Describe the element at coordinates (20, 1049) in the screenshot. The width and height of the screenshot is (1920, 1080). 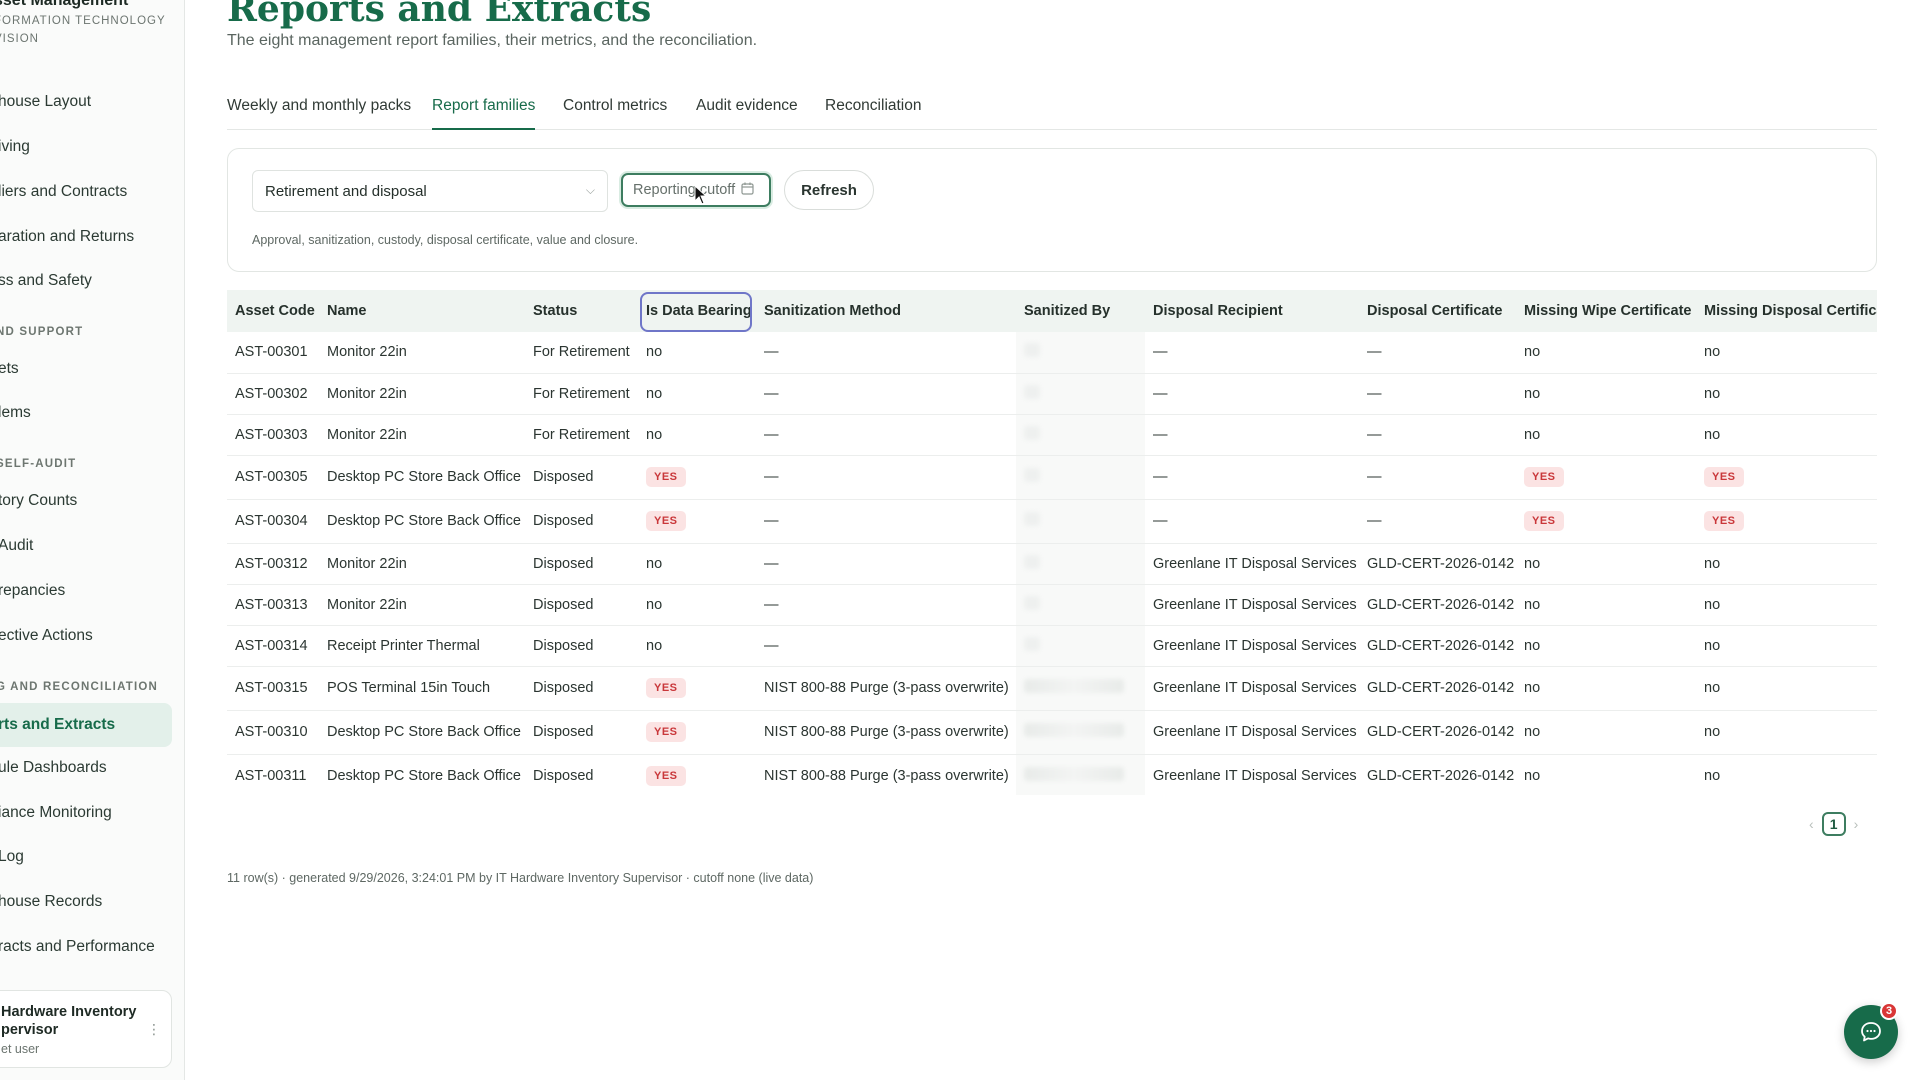
I see `user-role: et user` at that location.